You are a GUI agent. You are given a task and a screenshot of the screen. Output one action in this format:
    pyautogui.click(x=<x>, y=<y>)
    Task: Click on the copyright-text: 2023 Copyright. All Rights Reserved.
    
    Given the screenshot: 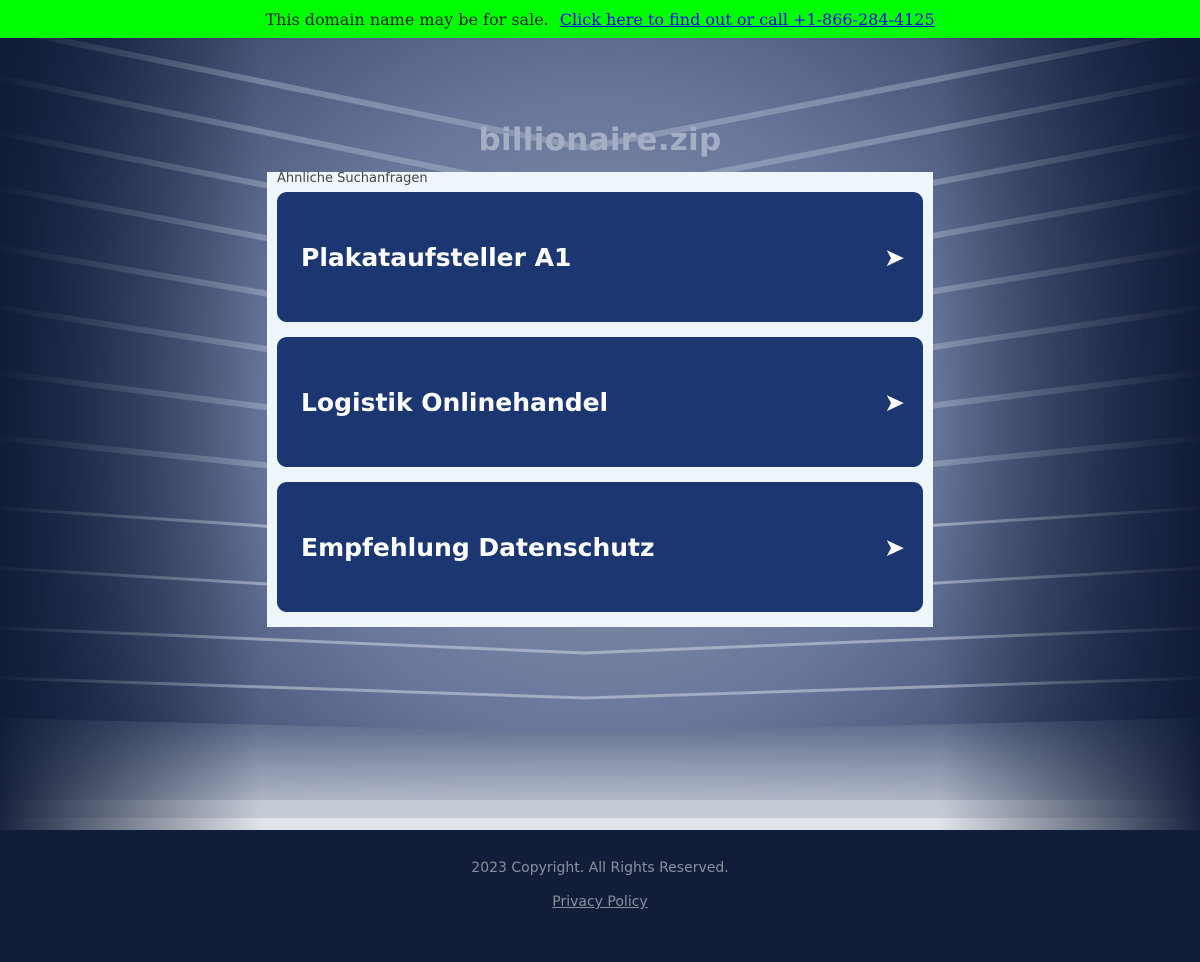 What is the action you would take?
    pyautogui.click(x=600, y=868)
    